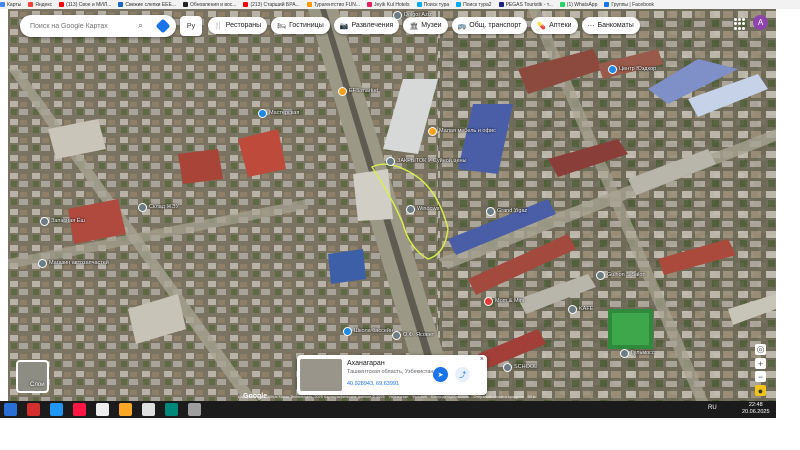 This screenshot has width=800, height=450. What do you see at coordinates (512, 211) in the screenshot?
I see `place-label: Grand Yigaz` at bounding box center [512, 211].